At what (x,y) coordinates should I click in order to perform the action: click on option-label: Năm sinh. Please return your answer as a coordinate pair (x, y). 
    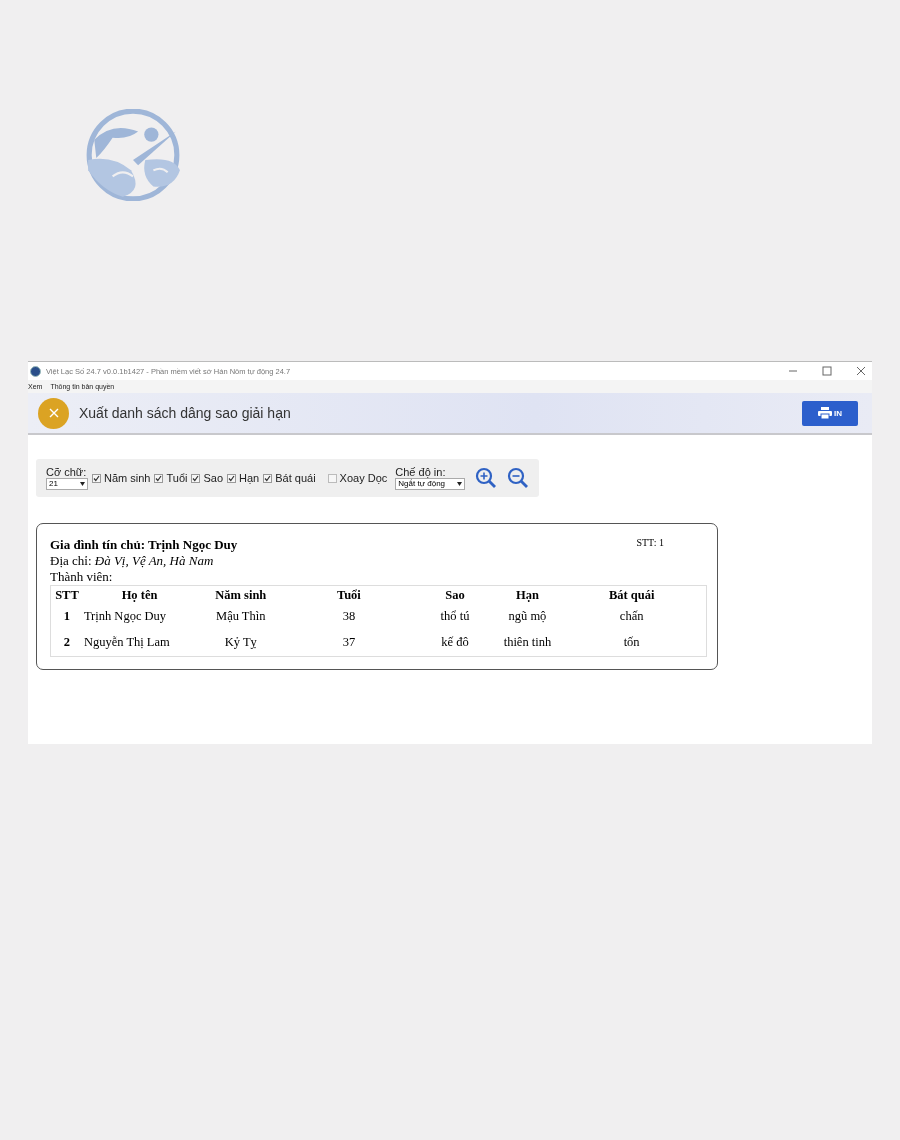
    Looking at the image, I should click on (127, 478).